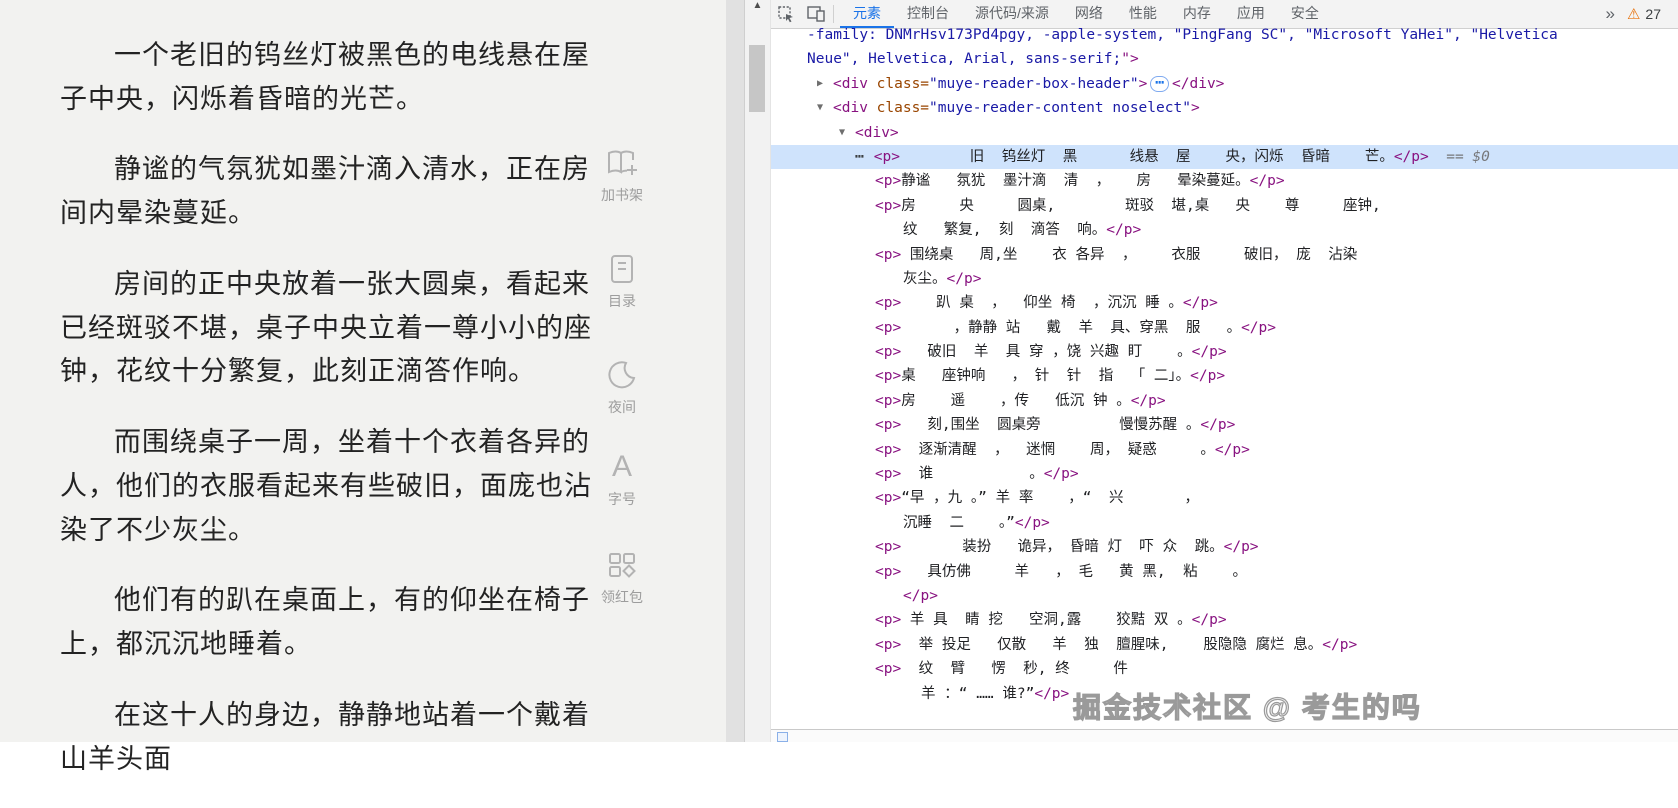 The height and width of the screenshot is (808, 1678). Describe the element at coordinates (1129, 254) in the screenshot. I see `code-segment-text: 围绕桌 周,坐 衣 各异 ， 衣服 破旧， 庞 沾染` at that location.